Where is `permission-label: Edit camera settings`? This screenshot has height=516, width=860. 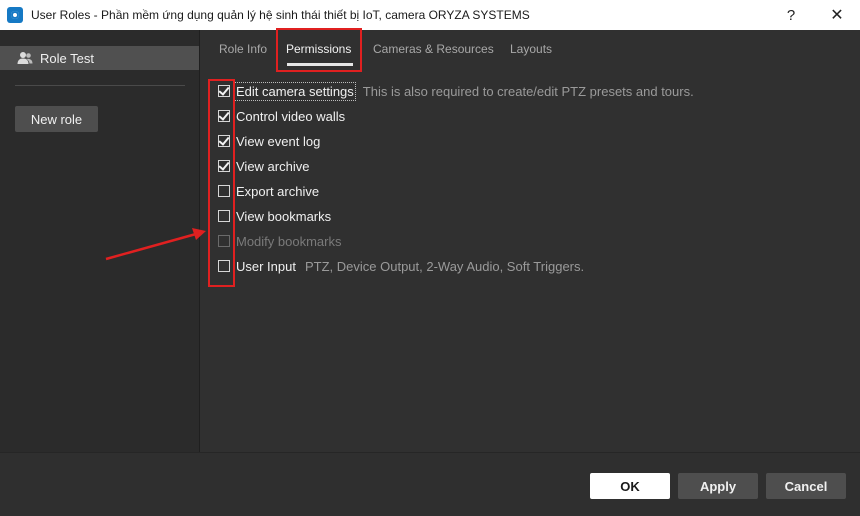
permission-label: Edit camera settings is located at coordinates (295, 91).